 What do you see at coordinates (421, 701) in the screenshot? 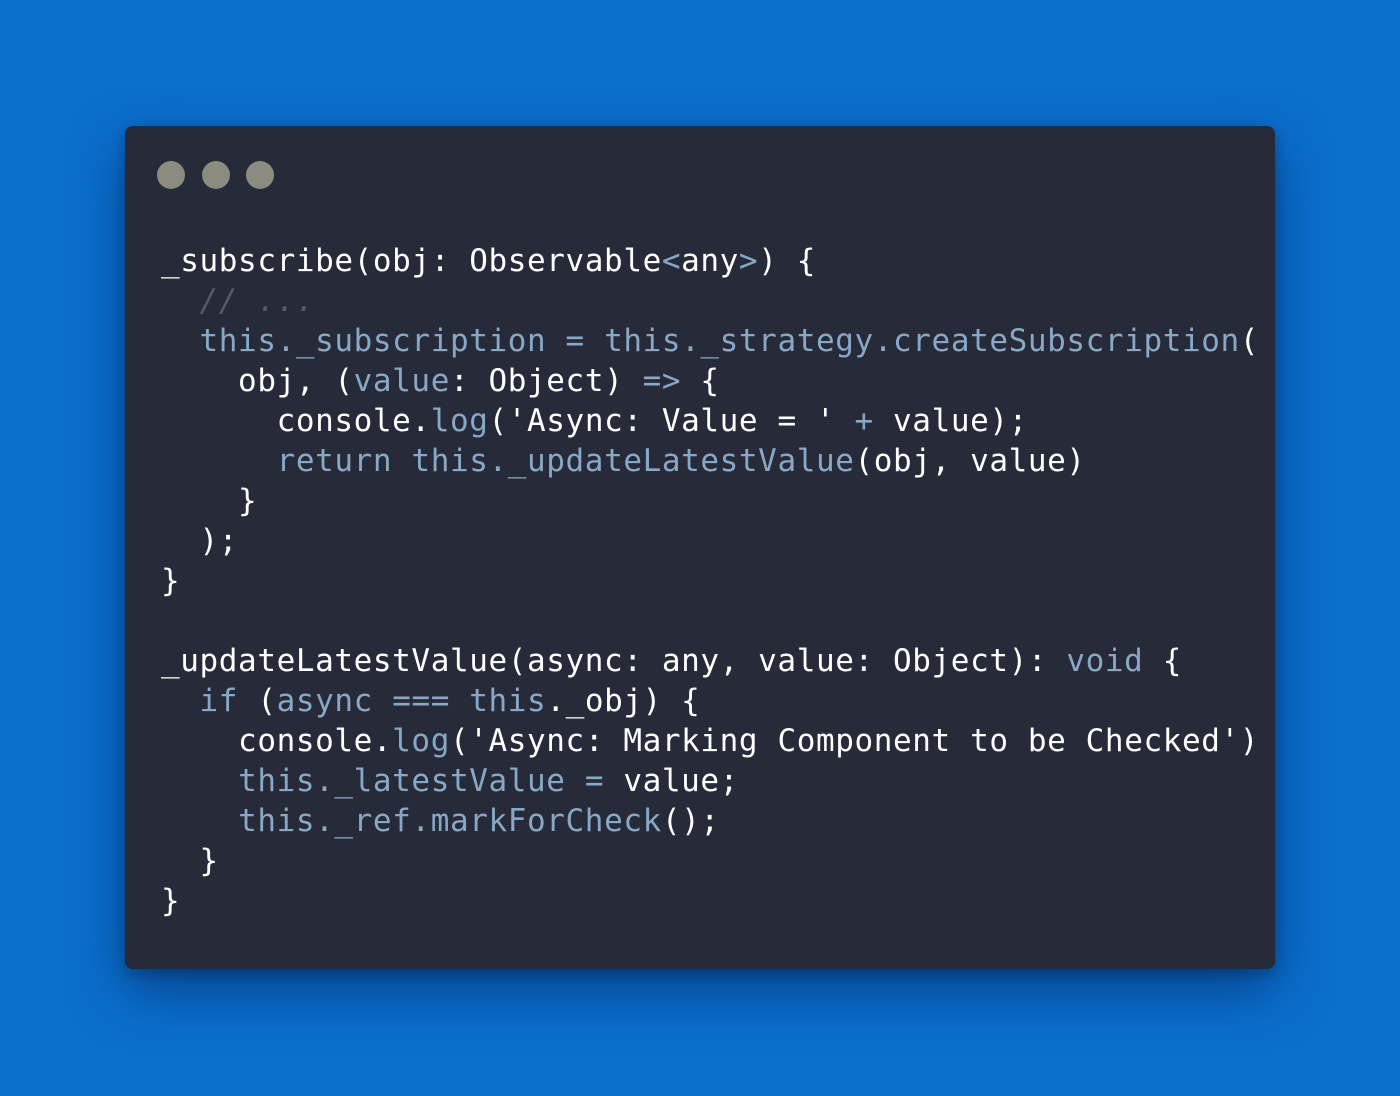
I see `code-token: ===` at bounding box center [421, 701].